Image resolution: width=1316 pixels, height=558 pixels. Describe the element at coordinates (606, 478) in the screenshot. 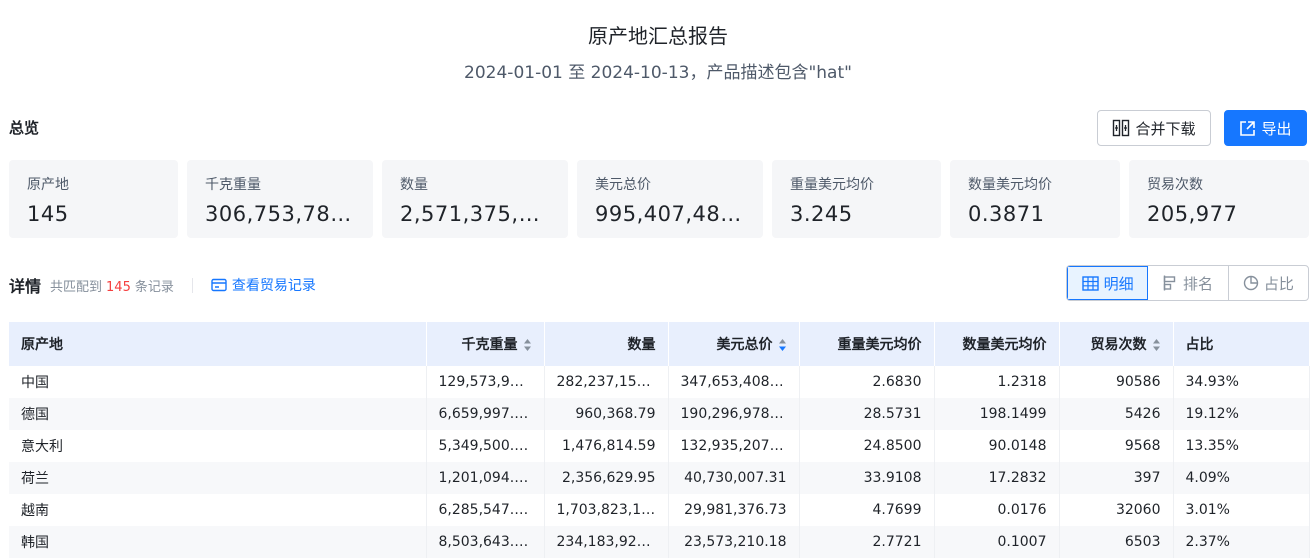

I see `cell-quantity: 2,356,629.95` at that location.